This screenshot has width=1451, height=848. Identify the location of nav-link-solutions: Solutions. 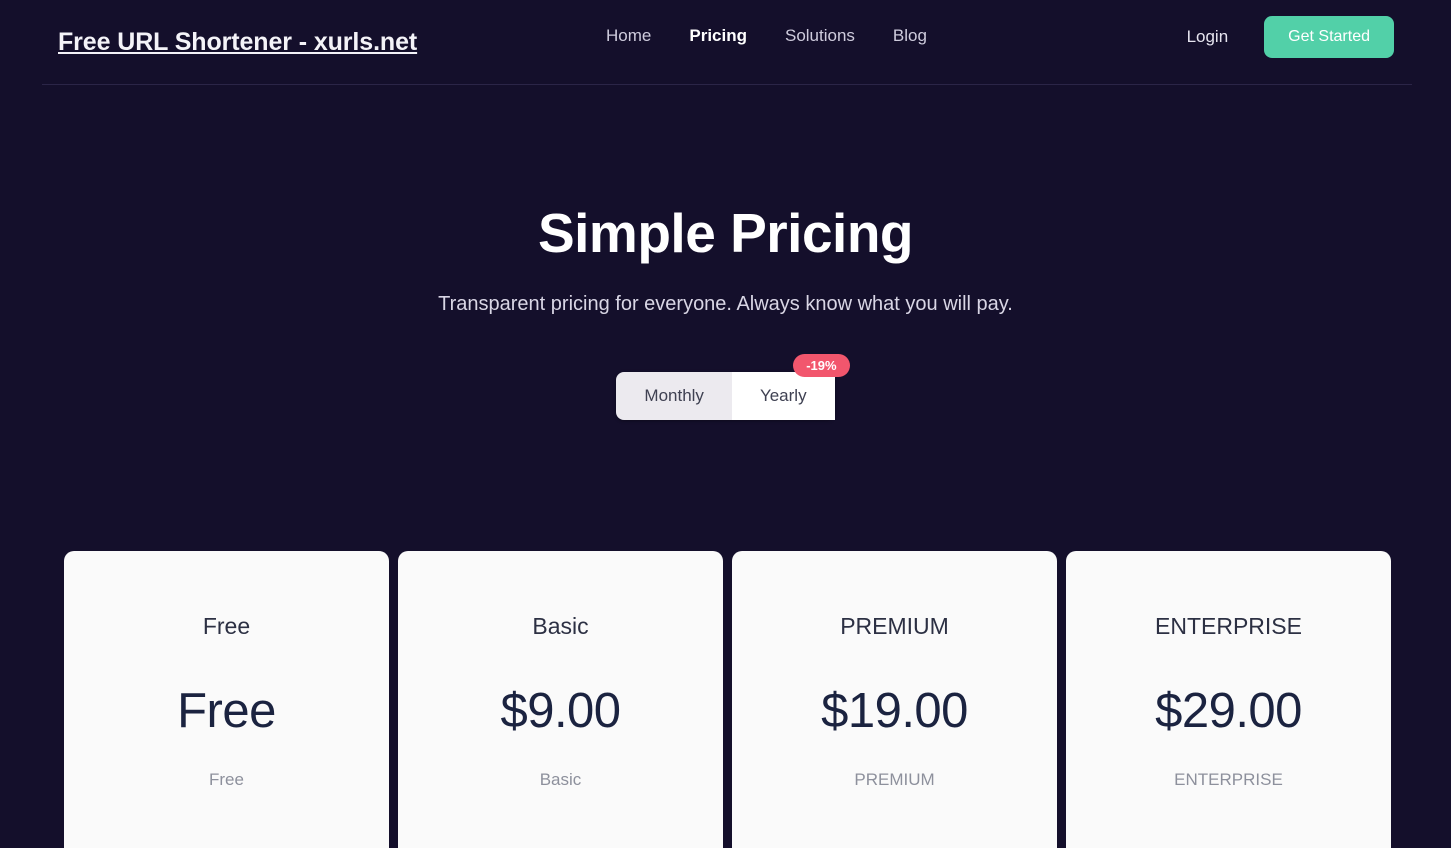
(820, 36).